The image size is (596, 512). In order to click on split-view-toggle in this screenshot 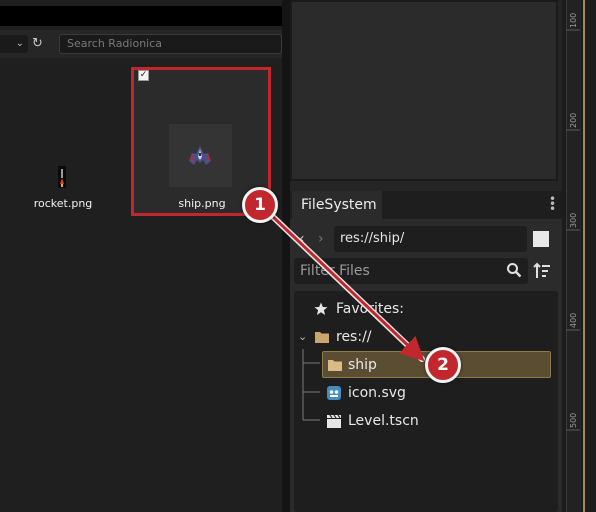, I will do `click(541, 239)`.